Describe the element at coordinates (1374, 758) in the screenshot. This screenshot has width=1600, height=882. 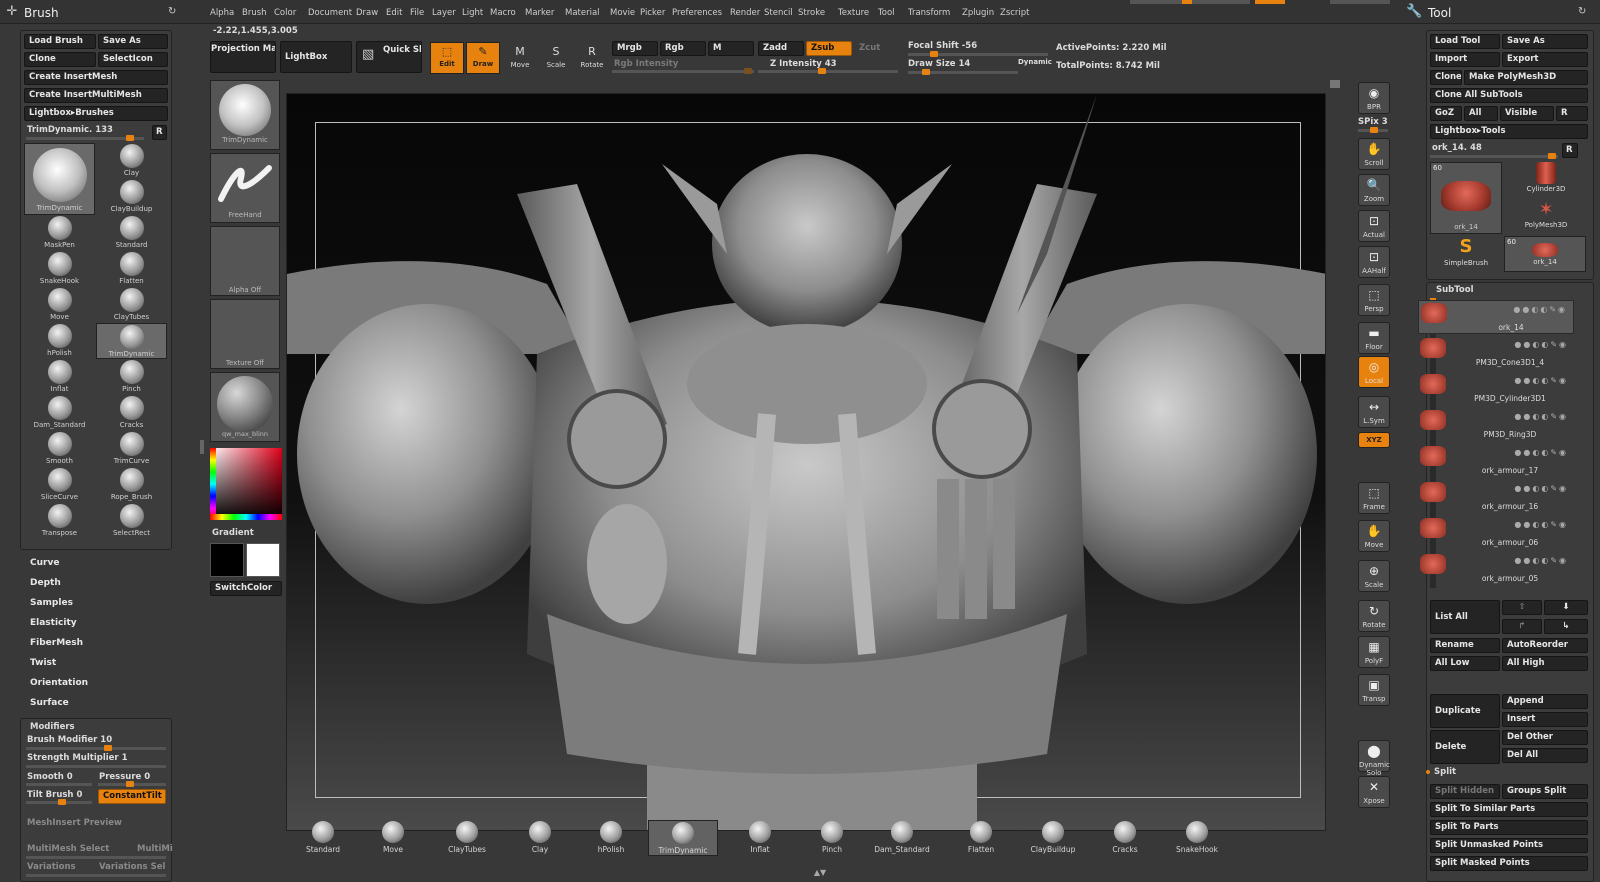
I see `shelf-dynamic-solo: ⬤ Dynamic Solo` at that location.